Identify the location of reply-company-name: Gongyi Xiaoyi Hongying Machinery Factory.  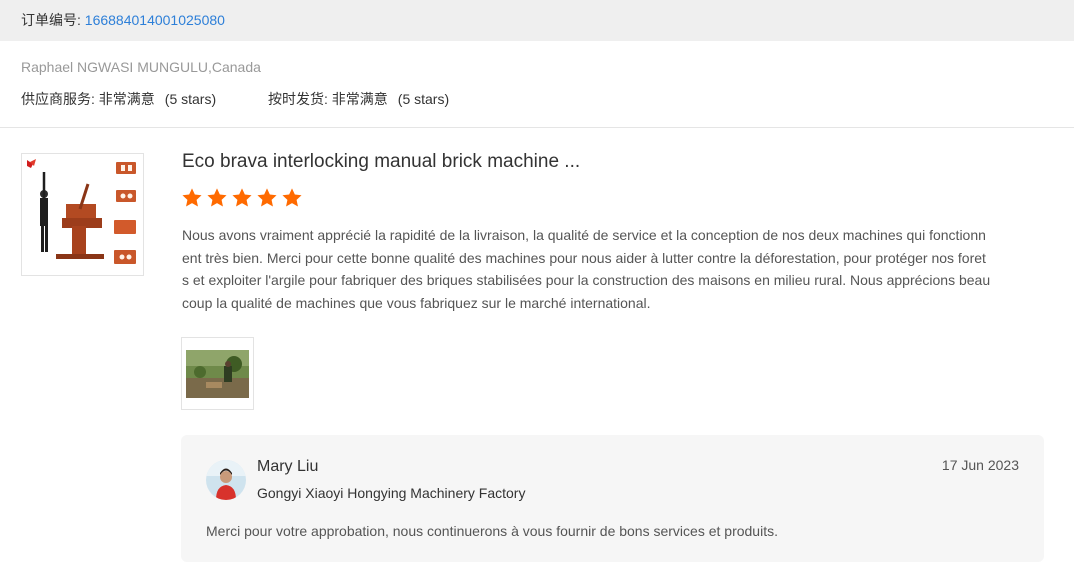
(391, 493).